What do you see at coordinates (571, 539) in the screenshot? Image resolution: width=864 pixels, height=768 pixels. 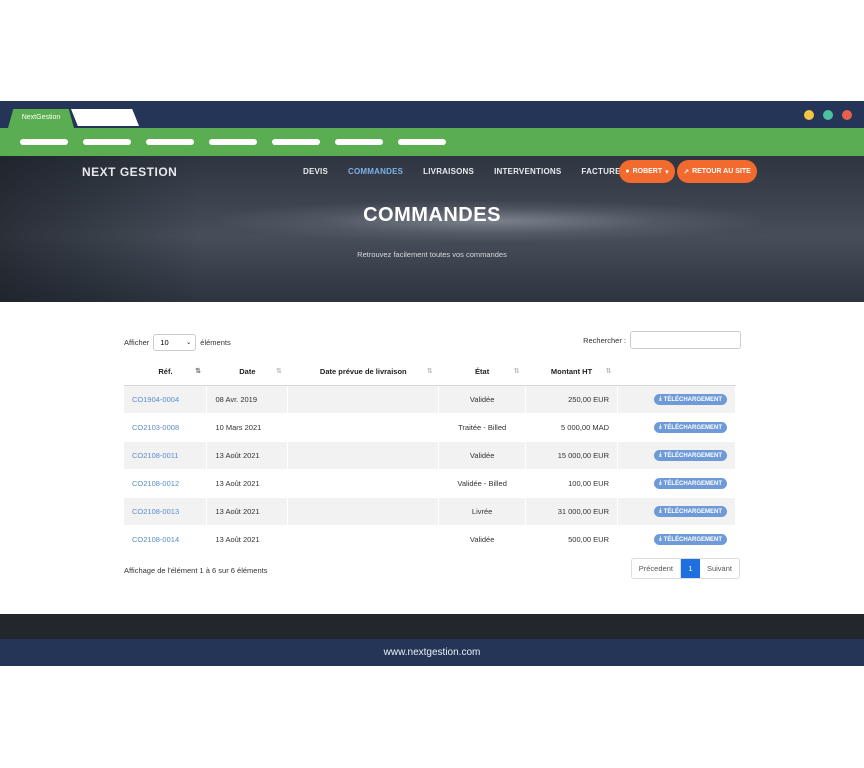 I see `order-amount: 500,00 EUR` at bounding box center [571, 539].